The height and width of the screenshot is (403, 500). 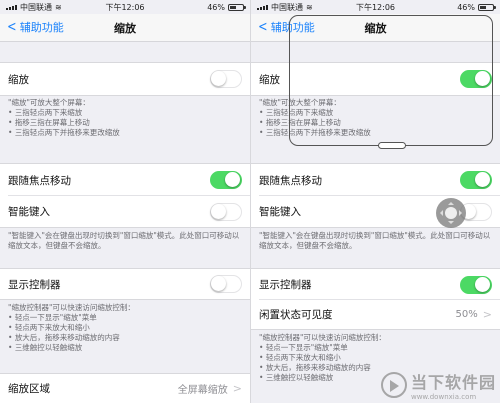 I want to click on back-button: < 辅助功能, so click(x=35, y=27).